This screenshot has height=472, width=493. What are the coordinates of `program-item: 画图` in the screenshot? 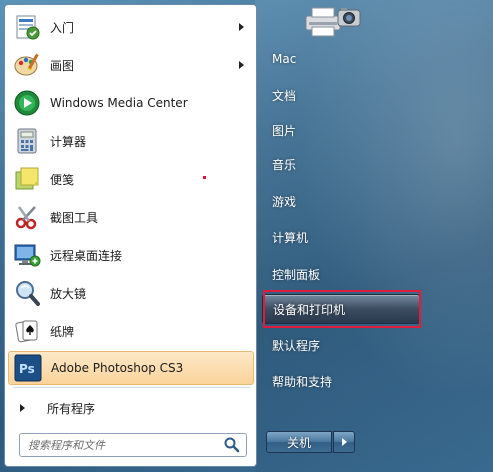 It's located at (131, 65).